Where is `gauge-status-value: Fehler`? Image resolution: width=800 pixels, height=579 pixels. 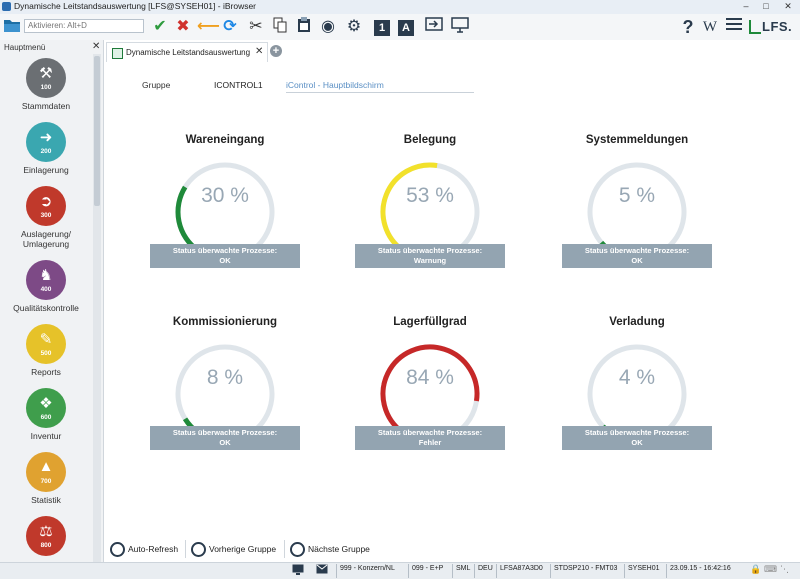
gauge-status-value: Fehler is located at coordinates (430, 442).